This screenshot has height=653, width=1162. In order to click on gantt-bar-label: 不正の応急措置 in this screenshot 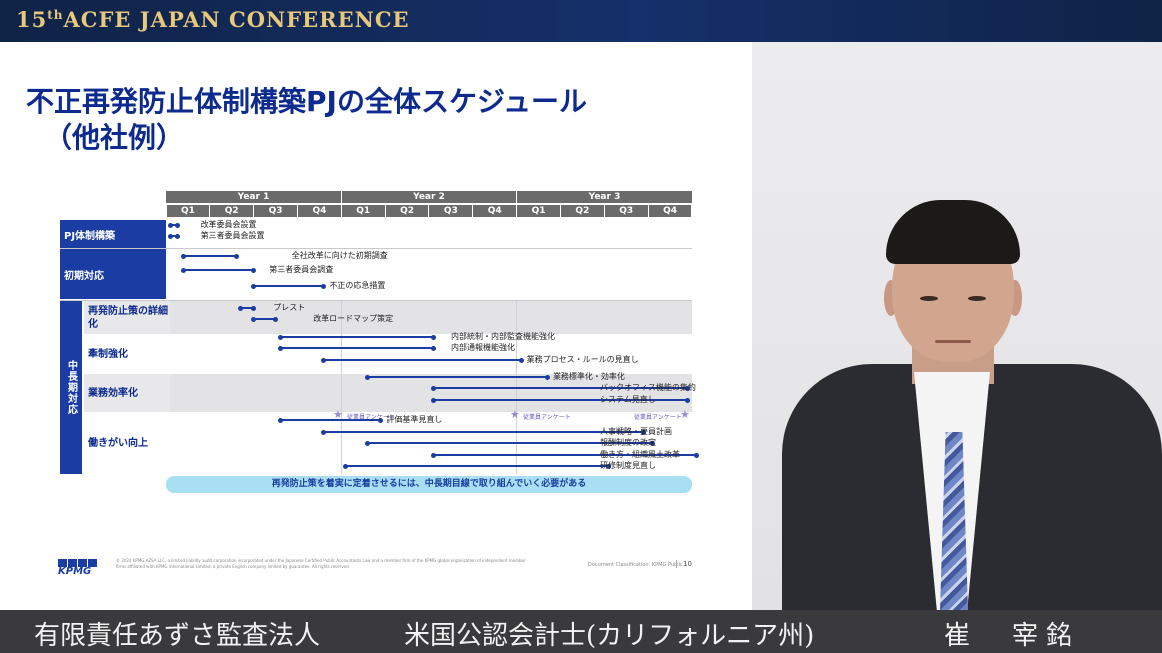, I will do `click(357, 285)`.